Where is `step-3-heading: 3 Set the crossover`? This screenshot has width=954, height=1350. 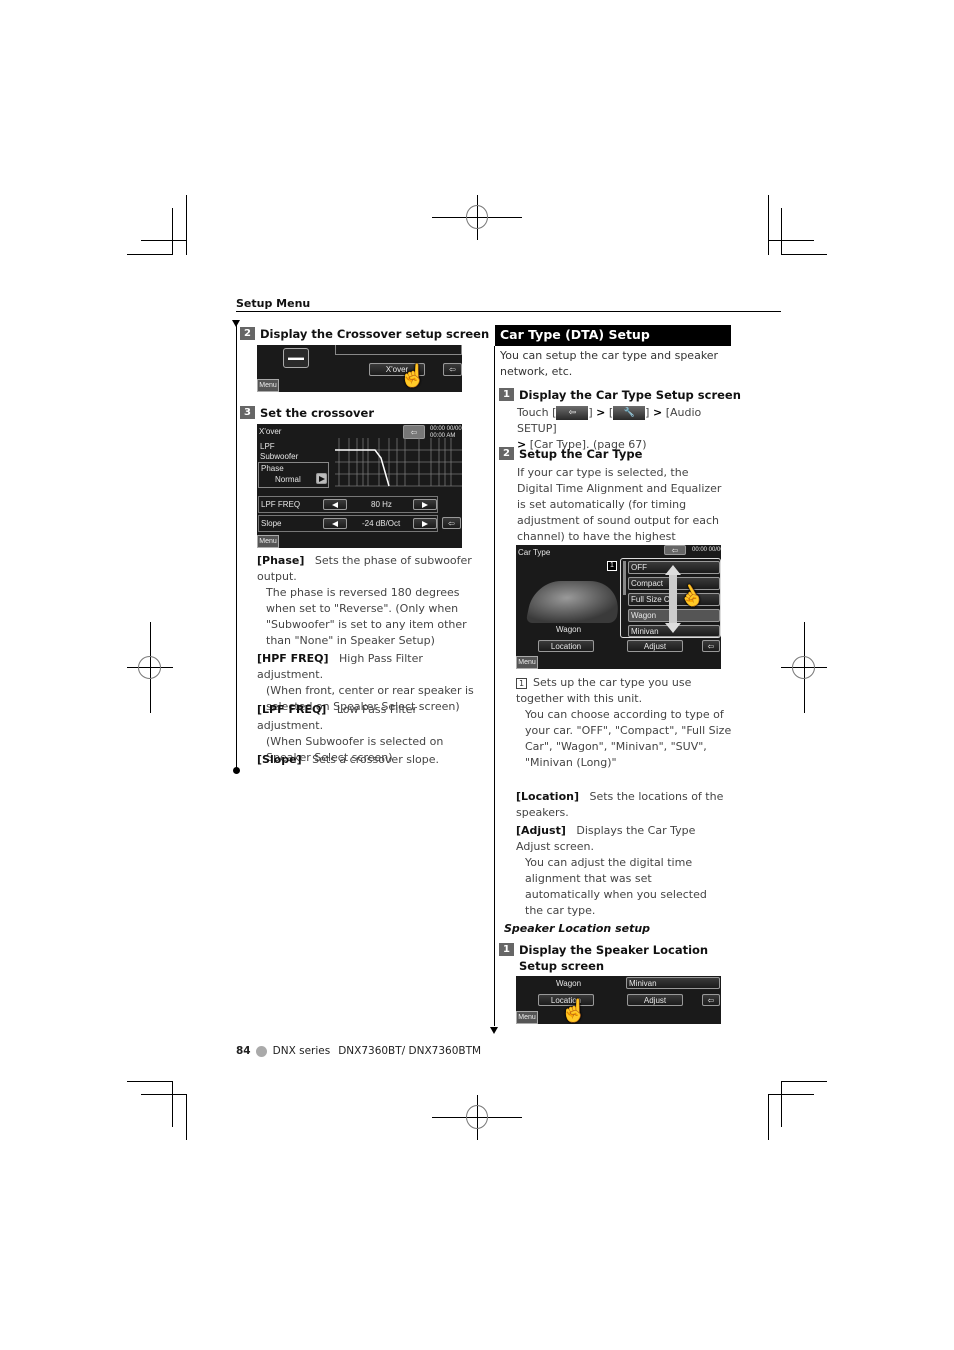 step-3-heading: 3 Set the crossover is located at coordinates (307, 413).